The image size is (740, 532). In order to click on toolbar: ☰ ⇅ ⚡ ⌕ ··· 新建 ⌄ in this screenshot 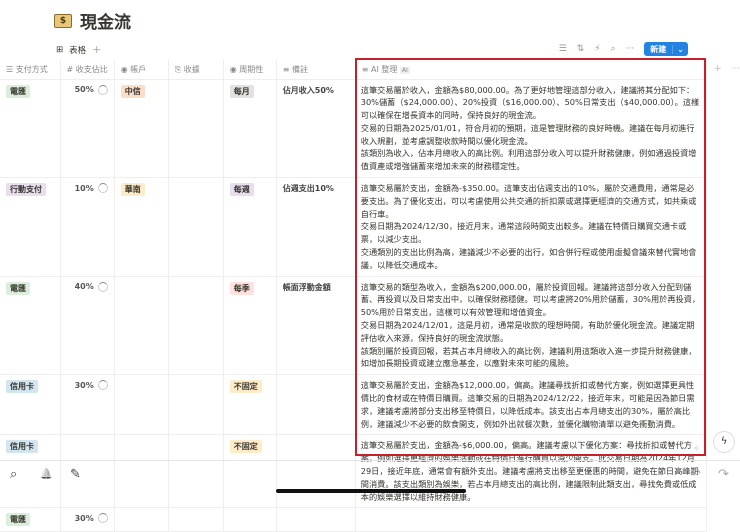, I will do `click(623, 49)`.